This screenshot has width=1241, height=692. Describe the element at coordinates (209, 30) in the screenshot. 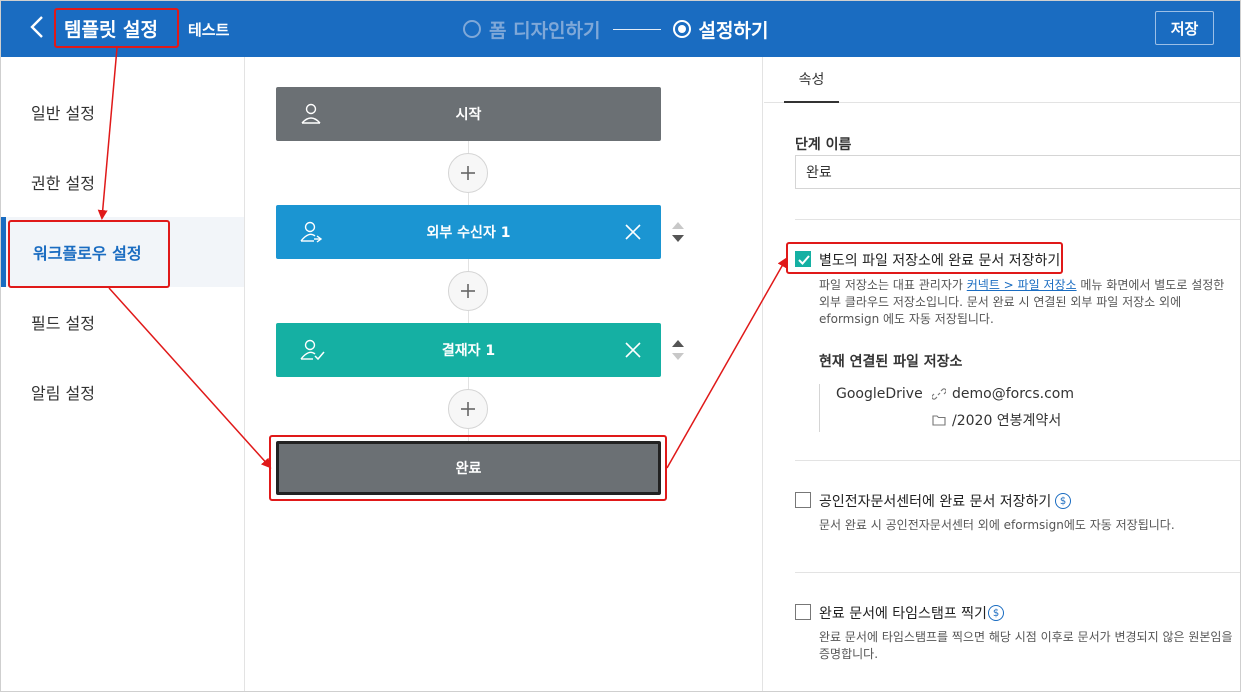

I see `template-name: 테스트` at that location.